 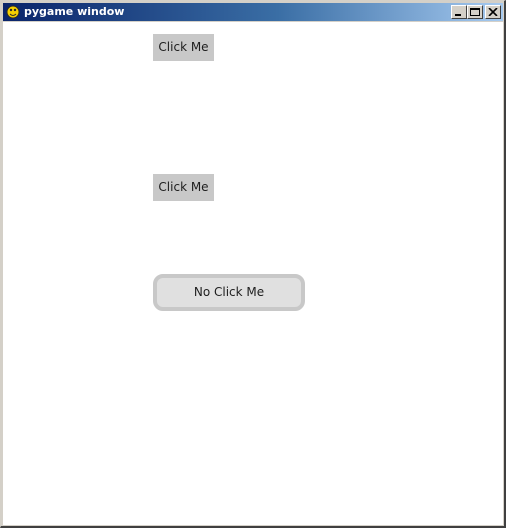 I want to click on title-bar: pygame window, so click(x=253, y=12).